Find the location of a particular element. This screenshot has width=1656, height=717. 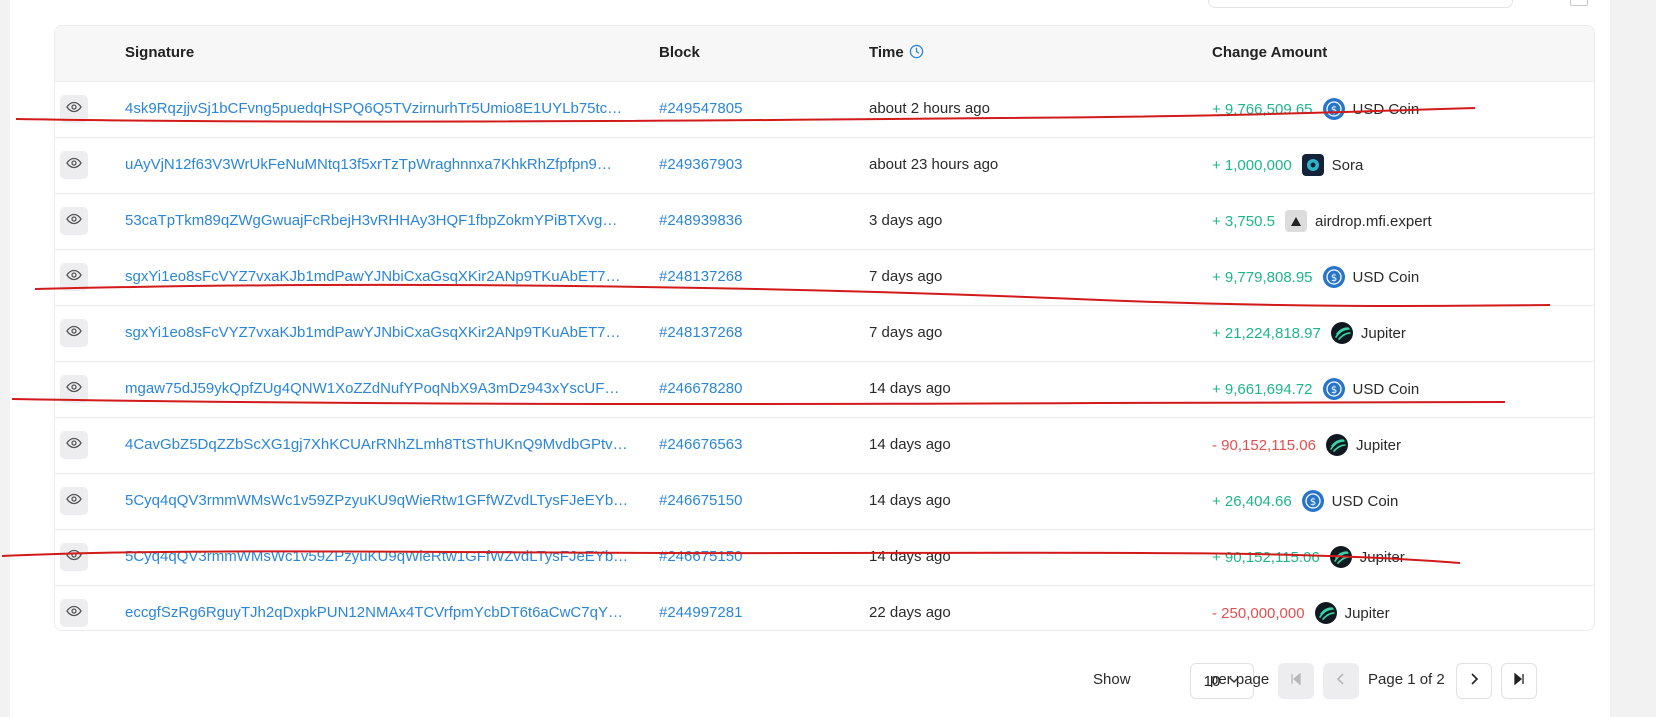

change-amount: + 21,224,818.97 Jupiter is located at coordinates (1309, 333).